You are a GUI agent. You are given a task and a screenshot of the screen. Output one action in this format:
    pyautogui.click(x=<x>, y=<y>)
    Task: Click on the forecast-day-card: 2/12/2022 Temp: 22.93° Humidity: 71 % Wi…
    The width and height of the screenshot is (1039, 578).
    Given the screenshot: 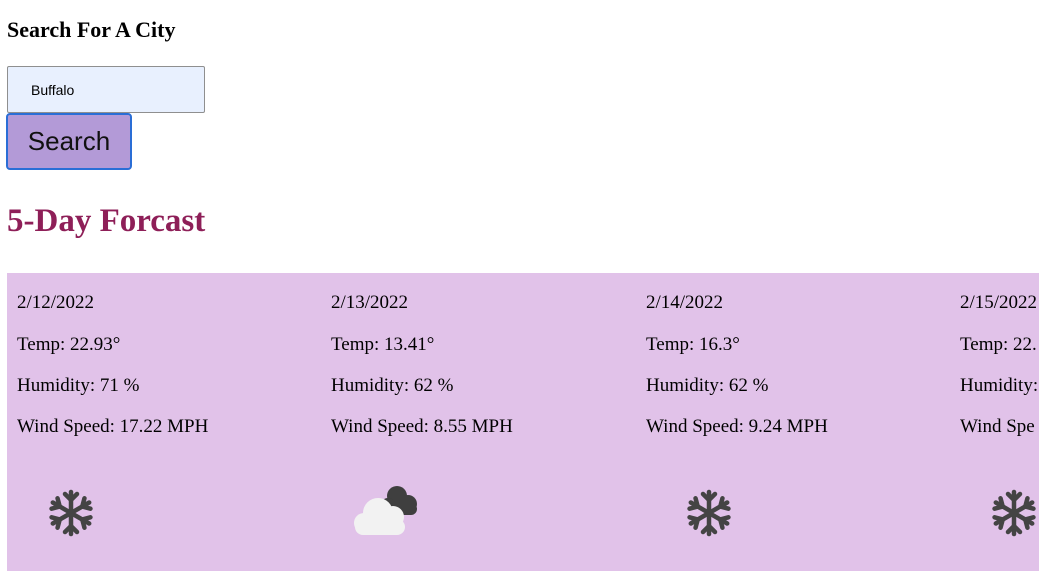 What is the action you would take?
    pyautogui.click(x=157, y=422)
    